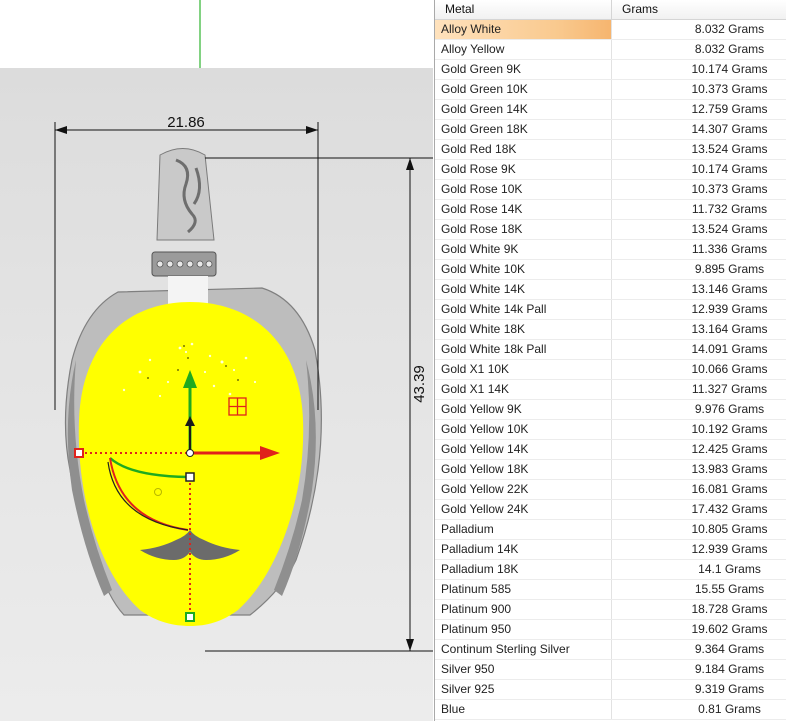  What do you see at coordinates (610, 330) in the screenshot?
I see `table-row: Gold White 18K 13.164 Grams` at bounding box center [610, 330].